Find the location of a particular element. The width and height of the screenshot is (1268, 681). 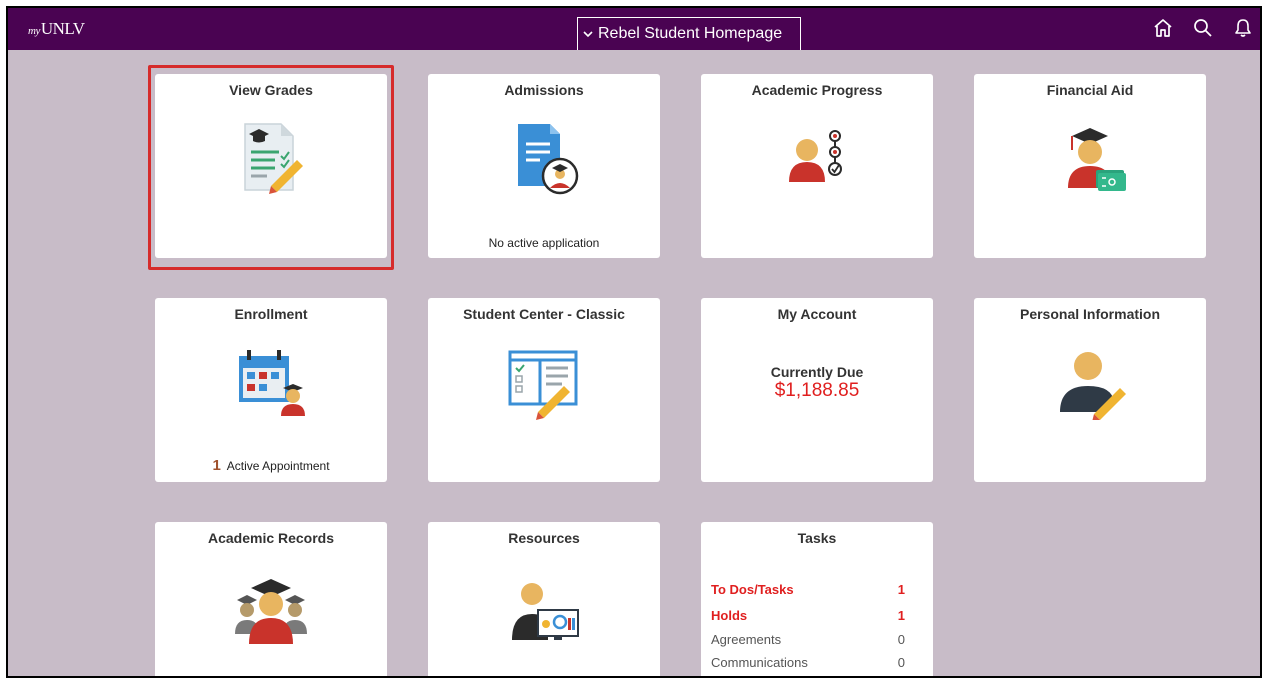

tile-resources: Resources is located at coordinates (544, 599).